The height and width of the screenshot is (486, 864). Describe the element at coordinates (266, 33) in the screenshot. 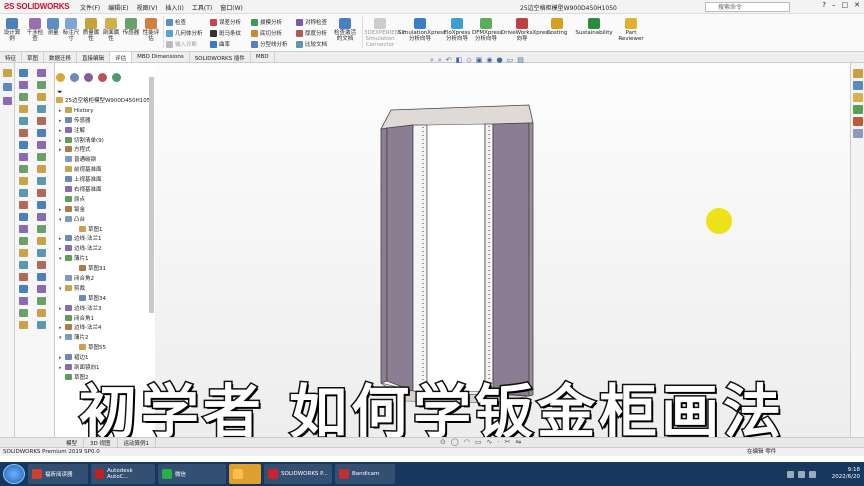

I see `undercut-analysis-button: 底切分析` at that location.